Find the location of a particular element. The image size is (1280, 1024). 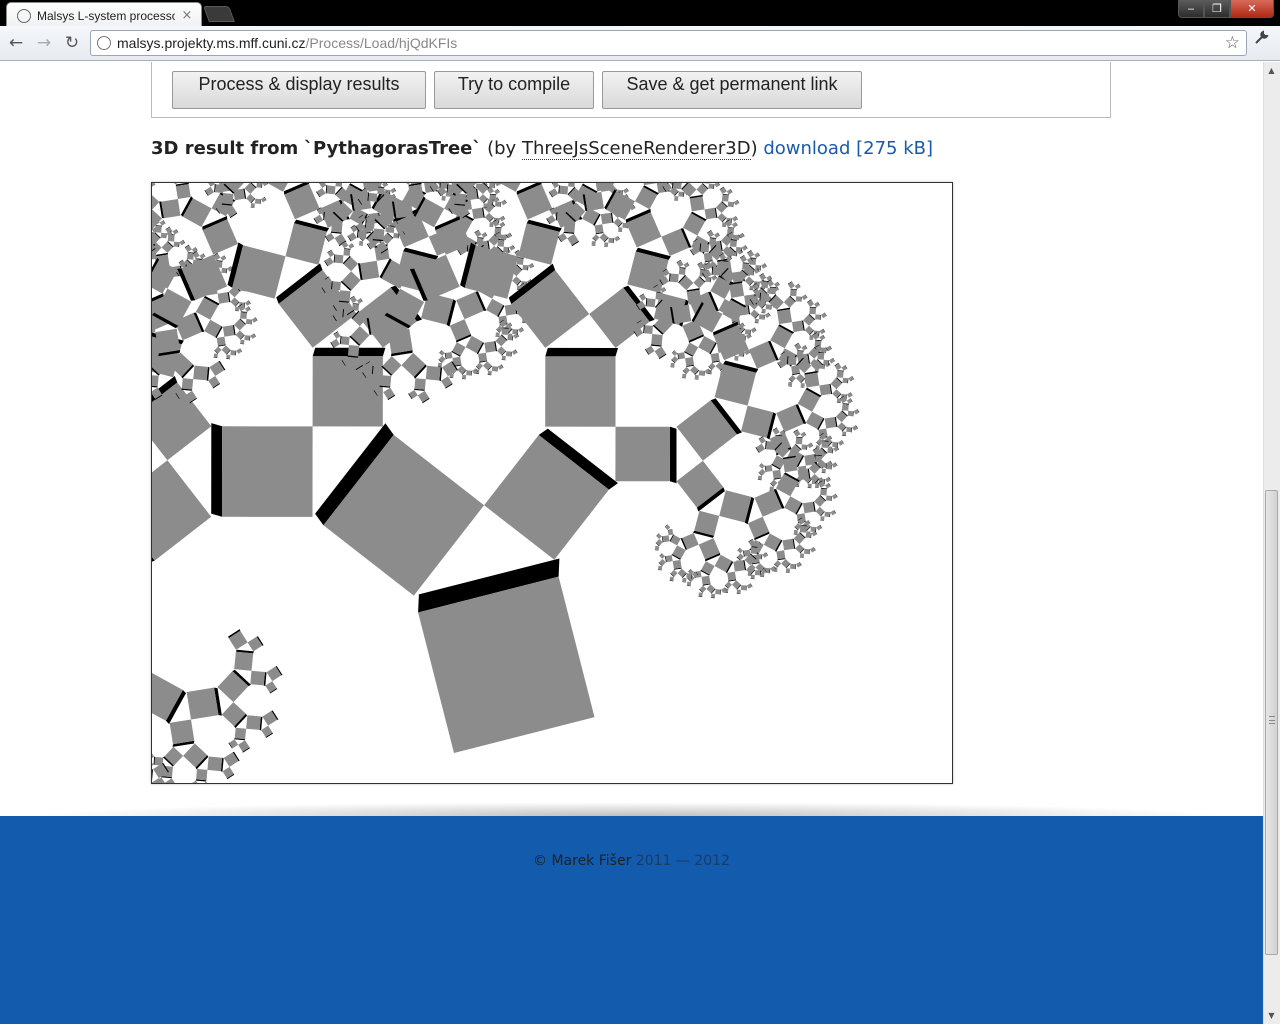

minimize-button: ‒ is located at coordinates (1191, 9).